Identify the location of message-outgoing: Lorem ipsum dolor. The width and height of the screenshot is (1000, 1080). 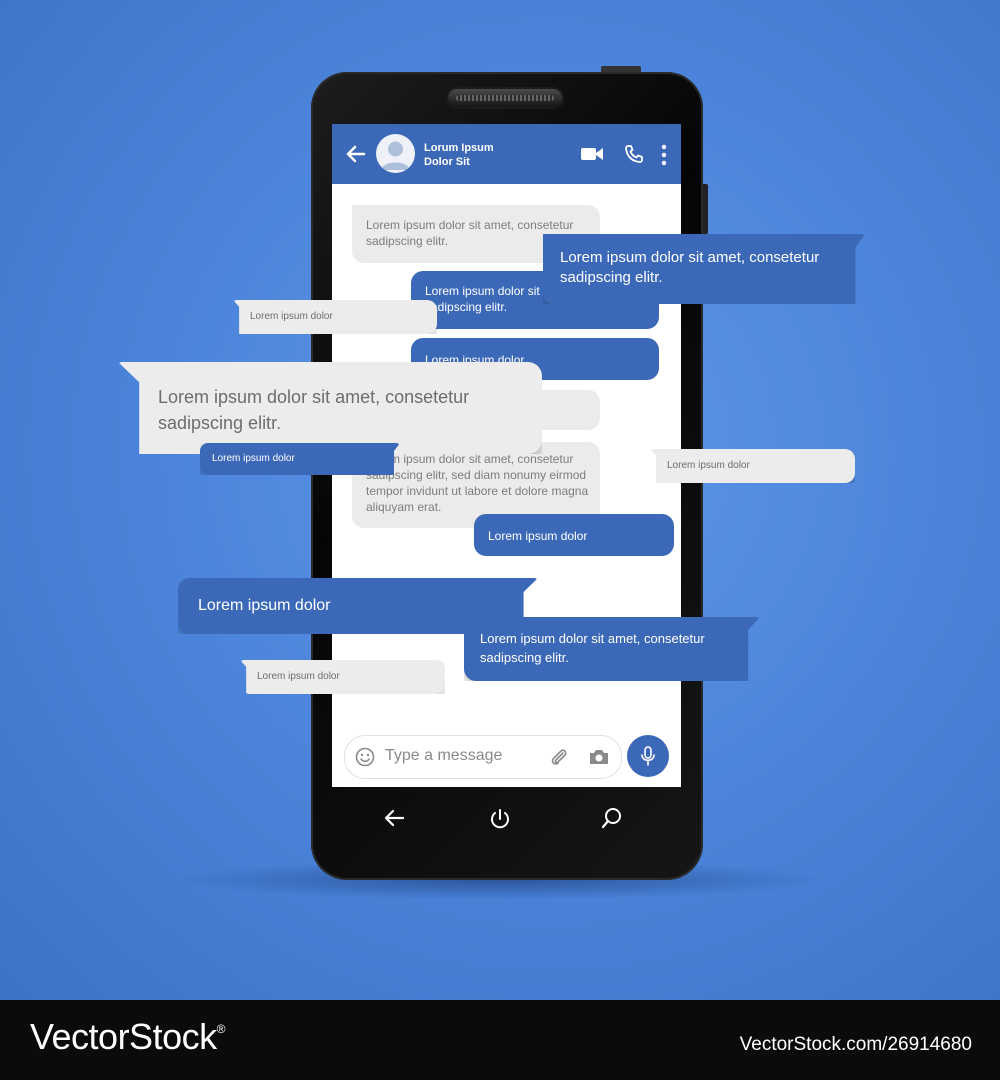
(574, 535).